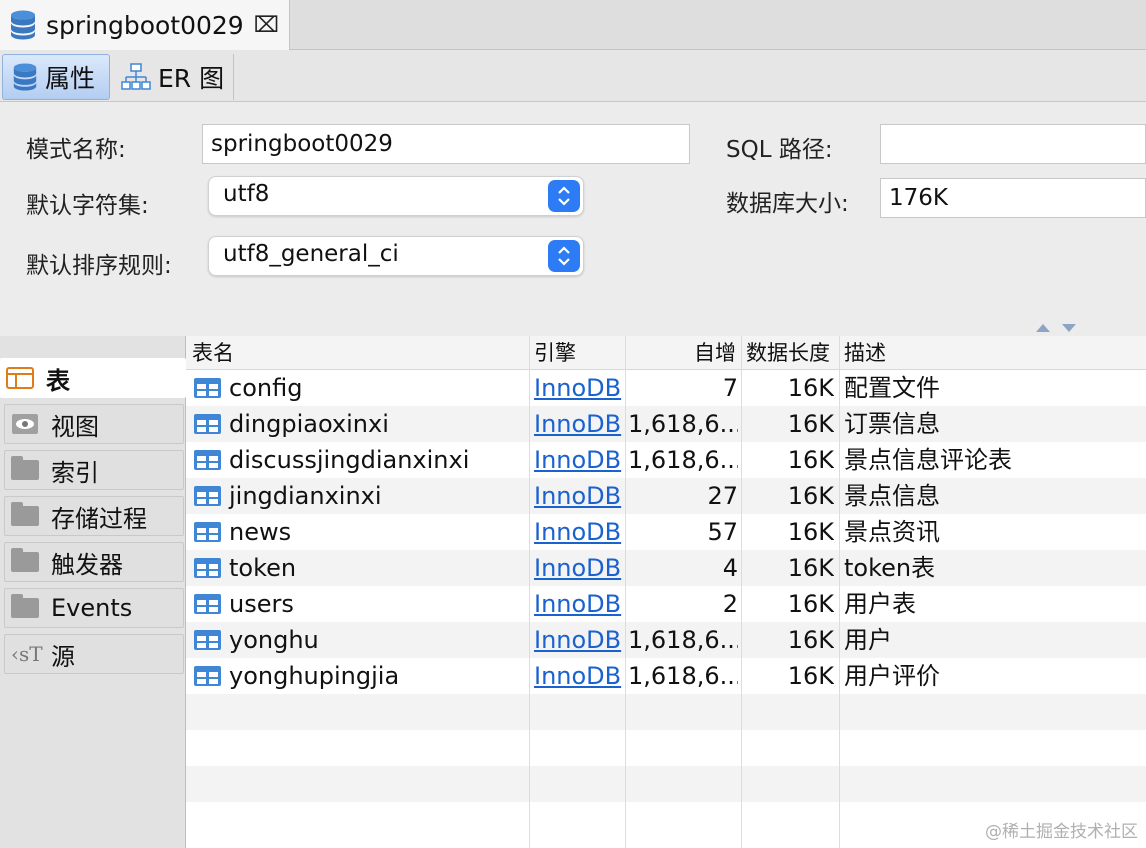 Image resolution: width=1146 pixels, height=848 pixels. What do you see at coordinates (75, 426) in the screenshot?
I see `nav-item-label: 视图` at bounding box center [75, 426].